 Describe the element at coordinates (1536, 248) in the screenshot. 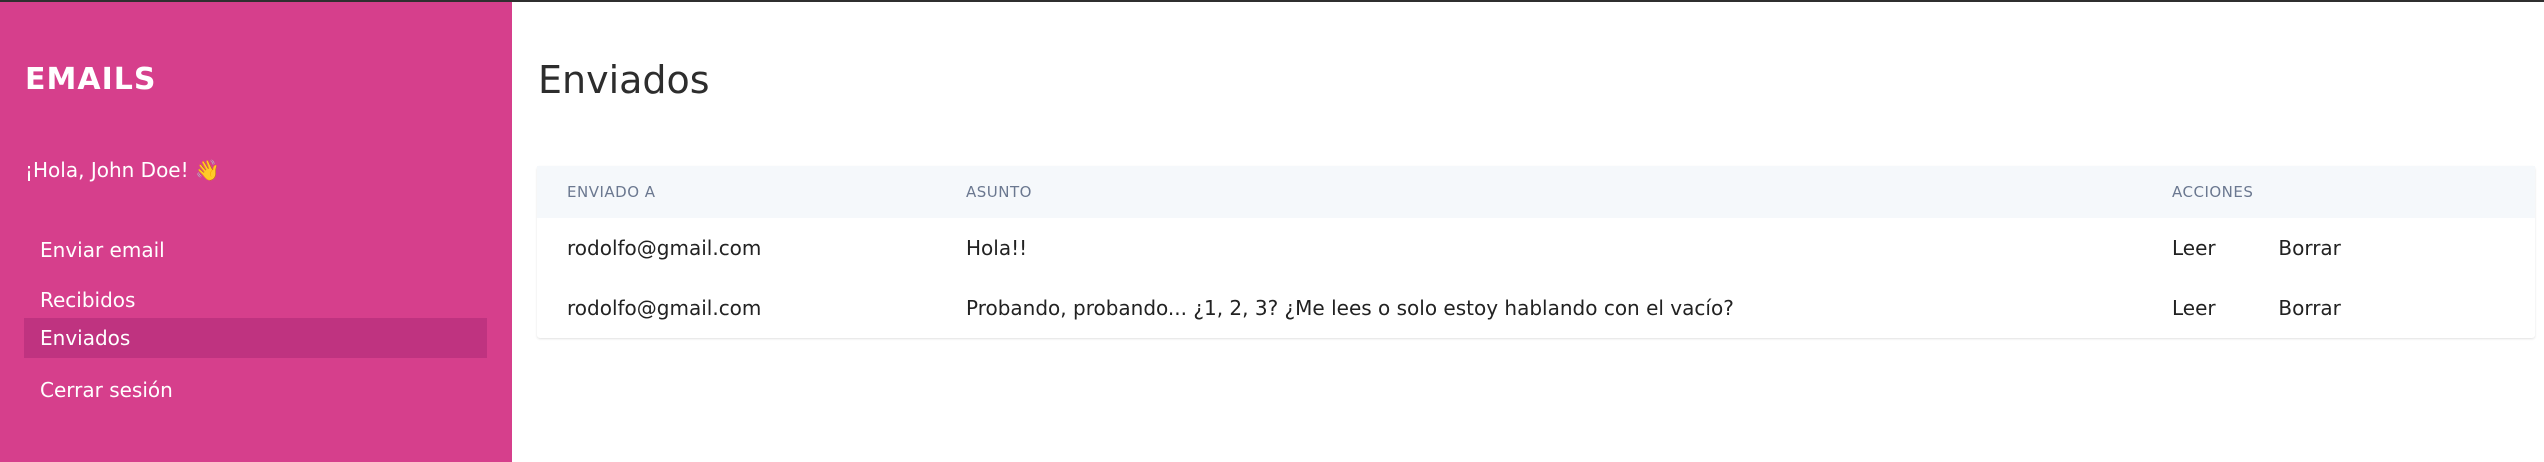

I see `table-row: rodolfo@gmail.com Hola!! Leer Borrar` at that location.